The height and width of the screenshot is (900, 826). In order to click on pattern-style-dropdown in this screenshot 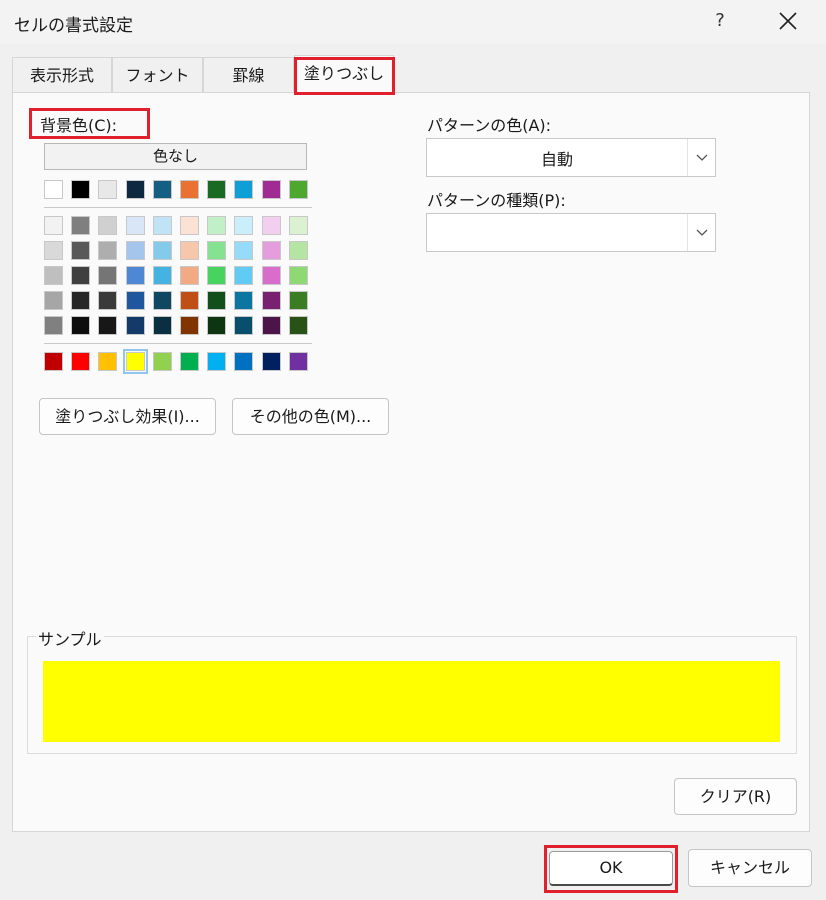, I will do `click(701, 232)`.